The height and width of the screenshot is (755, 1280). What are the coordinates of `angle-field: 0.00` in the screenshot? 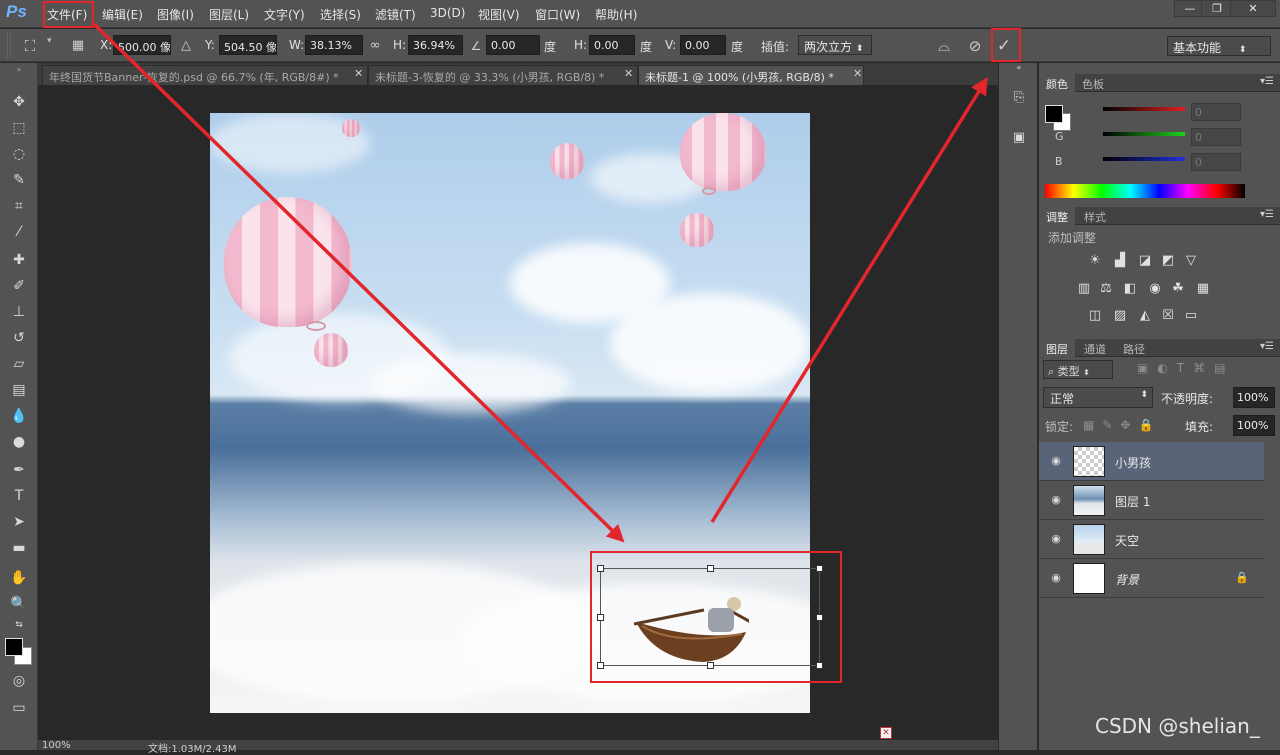 It's located at (513, 45).